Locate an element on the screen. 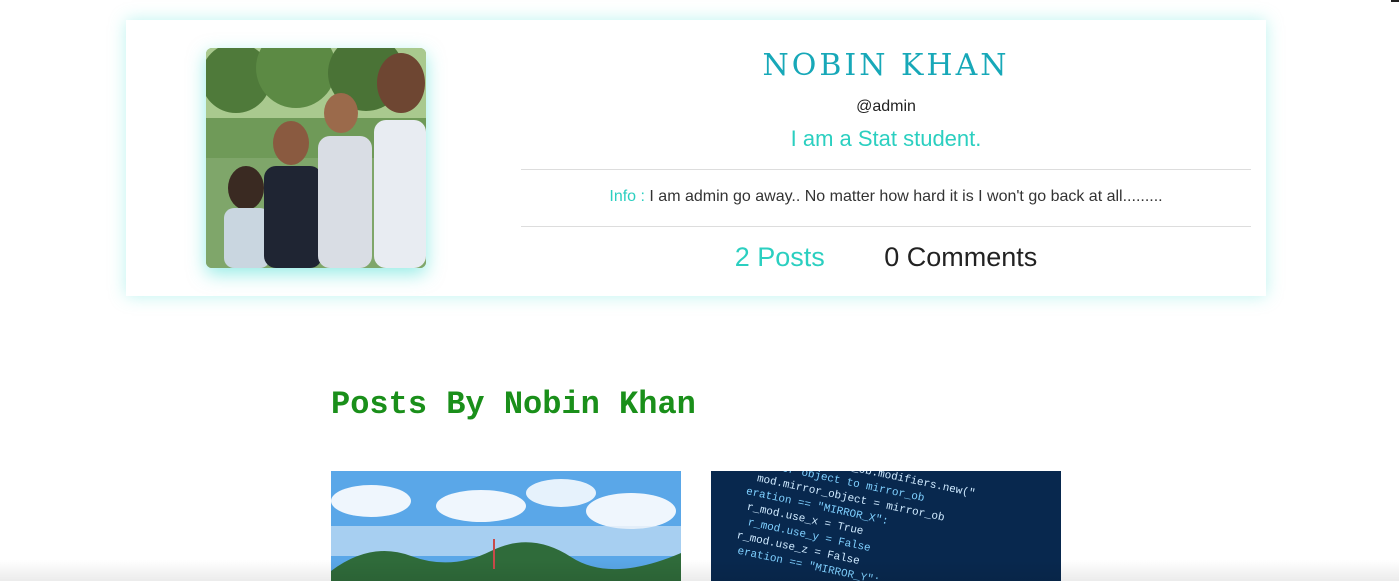 The height and width of the screenshot is (581, 1399). posts-section-title: Posts By Nobin Khan is located at coordinates (513, 404).